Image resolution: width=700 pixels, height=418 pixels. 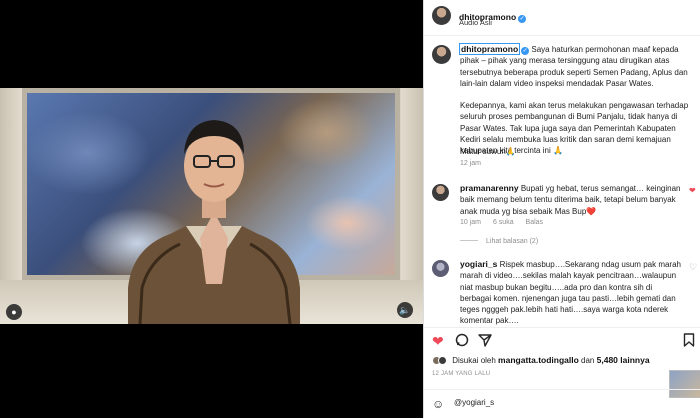 I want to click on heart-outline-icon: ♡, so click(x=693, y=267).